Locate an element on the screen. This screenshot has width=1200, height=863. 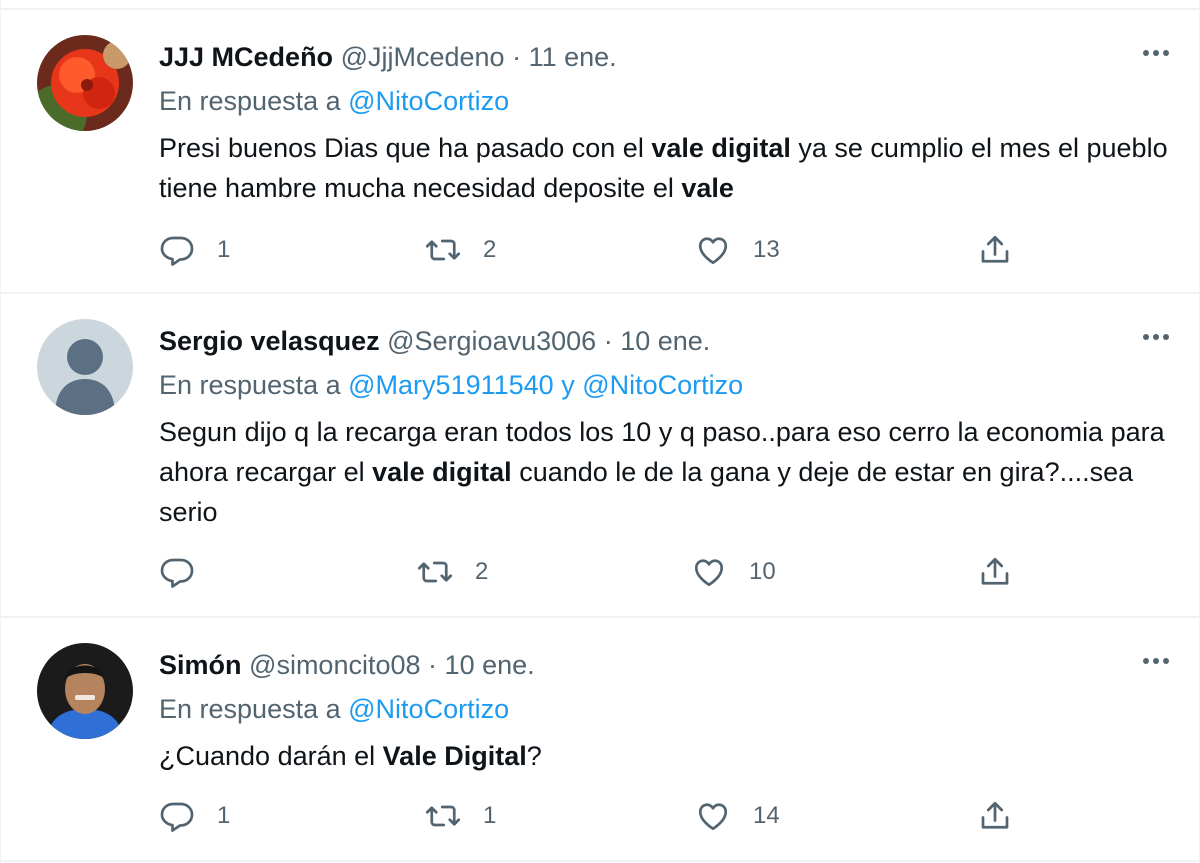
user-handle: @simoncito08 is located at coordinates (334, 665).